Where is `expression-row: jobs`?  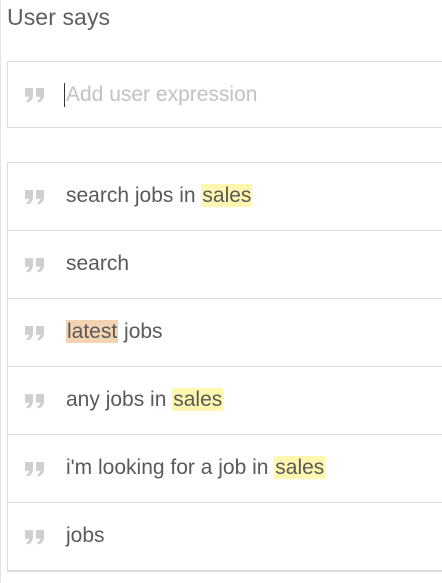
expression-row: jobs is located at coordinates (225, 537).